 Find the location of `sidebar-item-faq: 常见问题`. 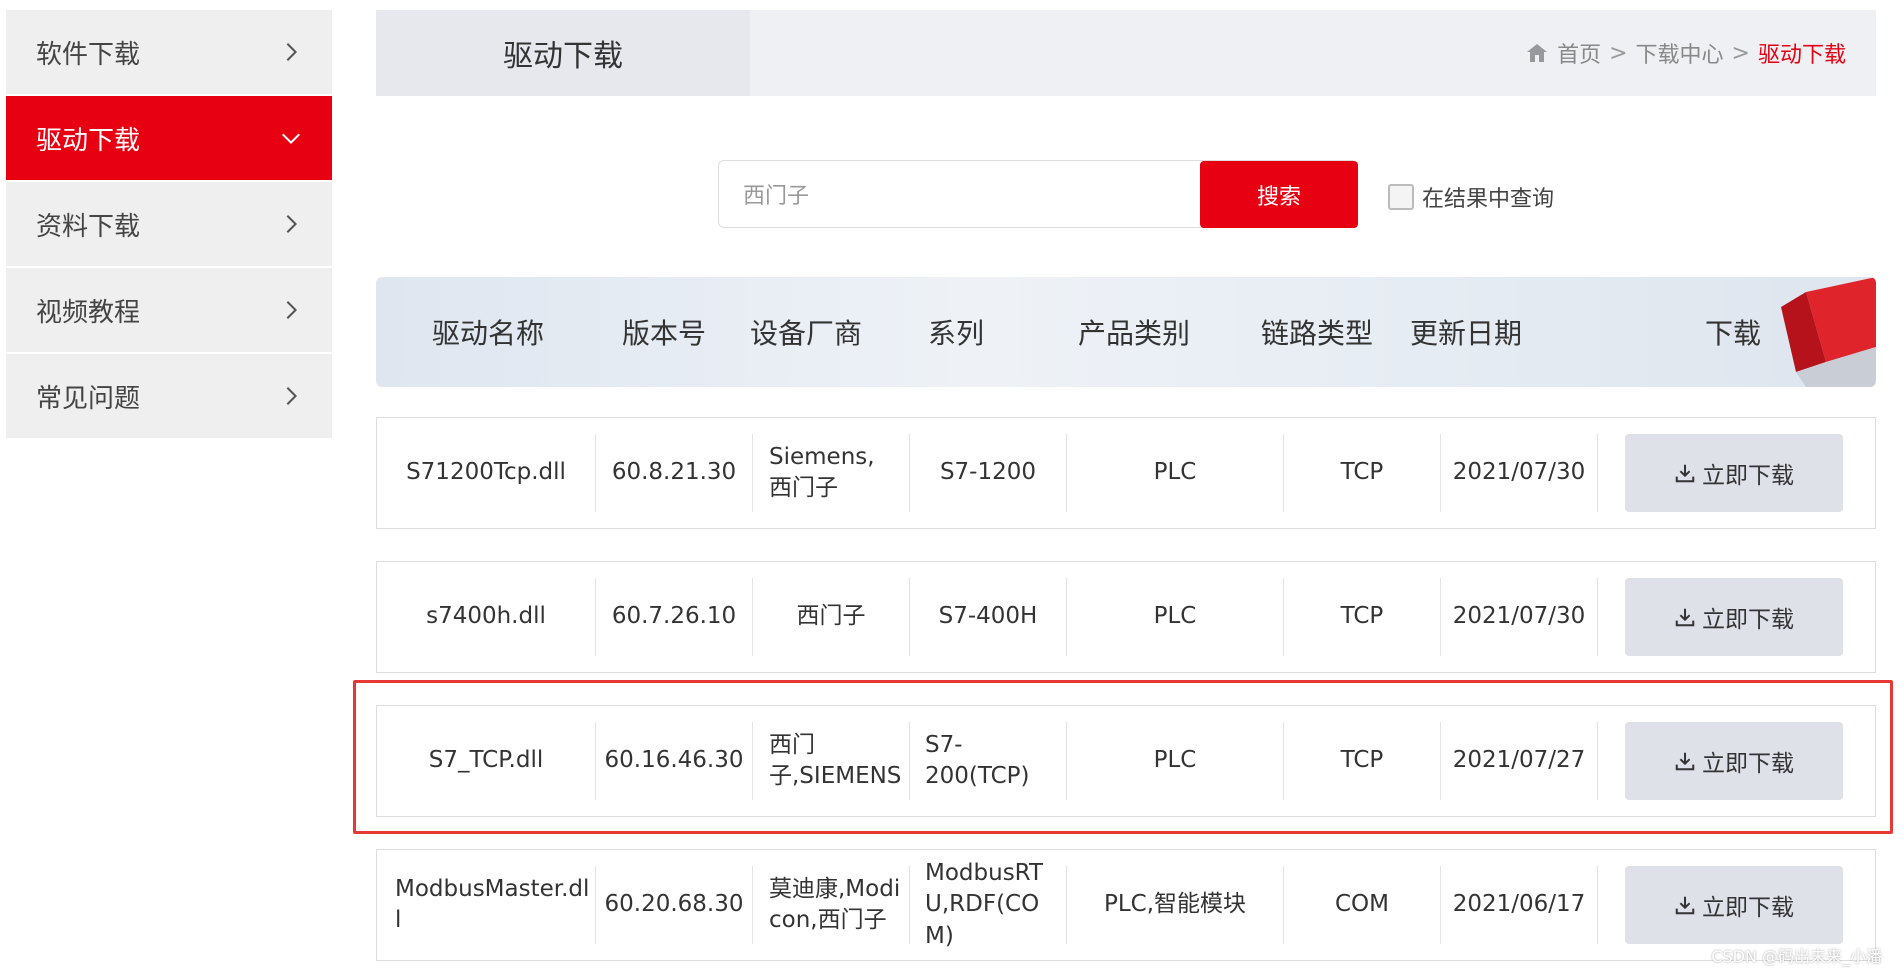

sidebar-item-faq: 常见问题 is located at coordinates (169, 396).